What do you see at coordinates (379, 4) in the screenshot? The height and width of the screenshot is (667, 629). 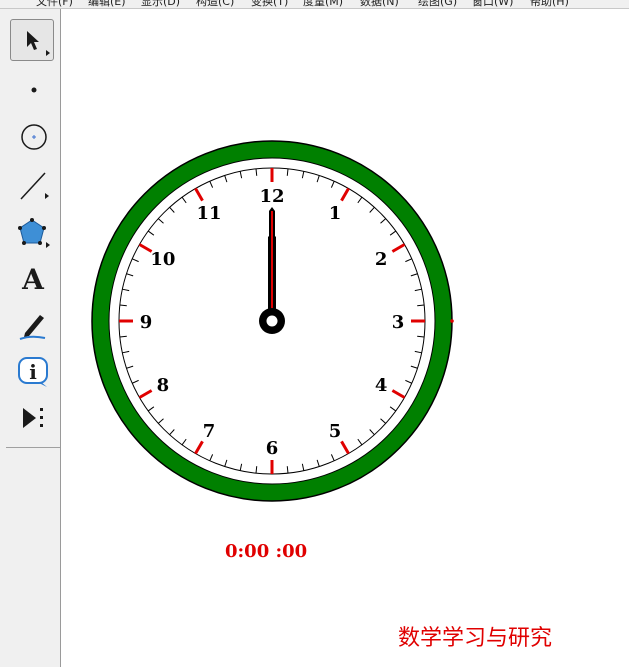 I see `menu-item: 数据(N)` at bounding box center [379, 4].